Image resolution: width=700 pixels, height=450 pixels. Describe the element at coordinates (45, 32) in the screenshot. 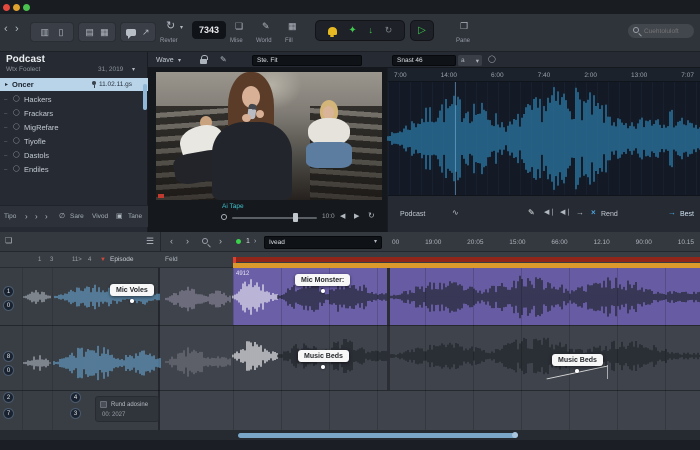

I see `levels-icon: ▥` at that location.